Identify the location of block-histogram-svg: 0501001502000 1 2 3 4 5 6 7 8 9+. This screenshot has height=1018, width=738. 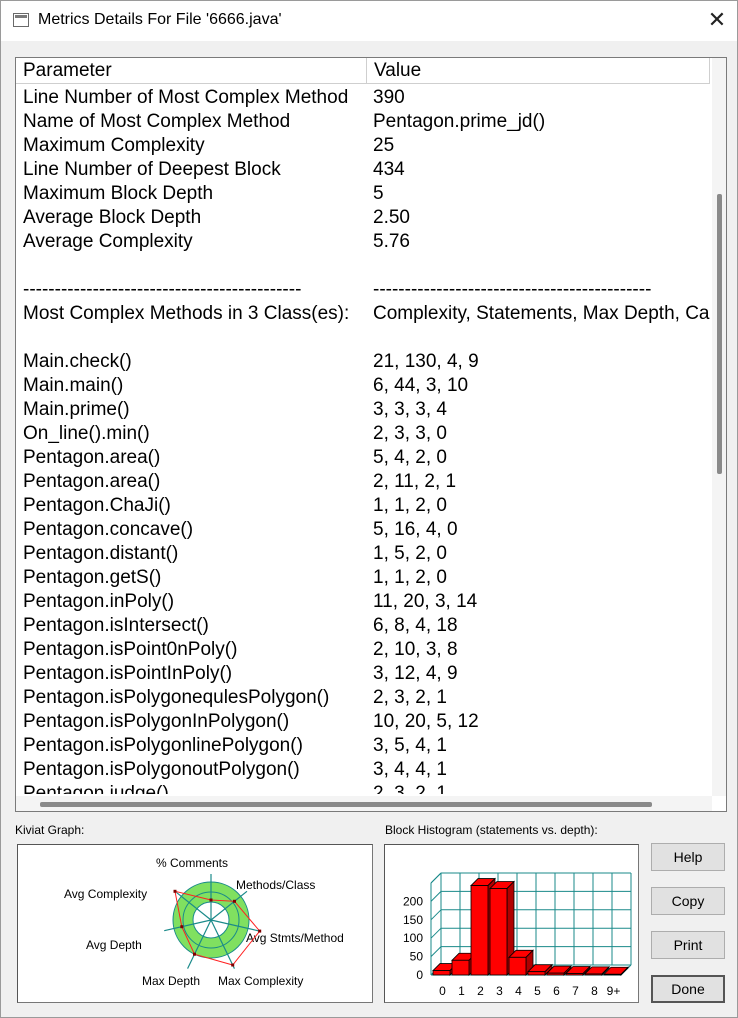
(517, 935).